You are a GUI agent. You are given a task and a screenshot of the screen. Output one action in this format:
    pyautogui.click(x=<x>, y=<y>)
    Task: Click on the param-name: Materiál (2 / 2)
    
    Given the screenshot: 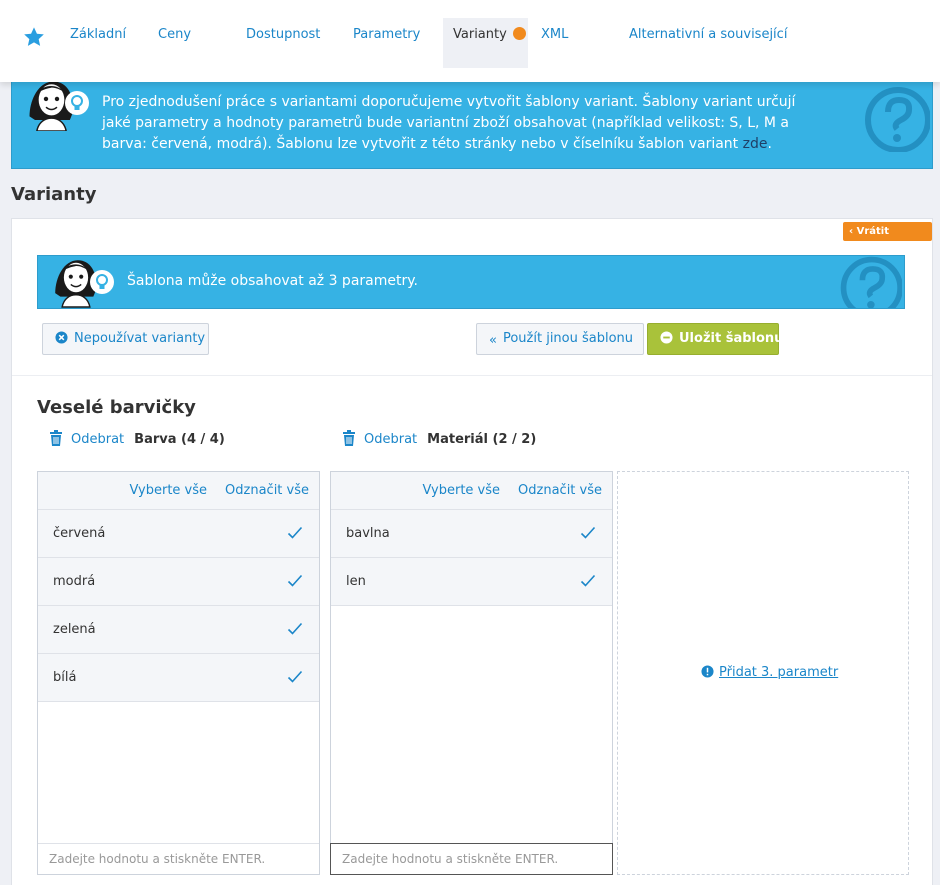 What is the action you would take?
    pyautogui.click(x=482, y=439)
    